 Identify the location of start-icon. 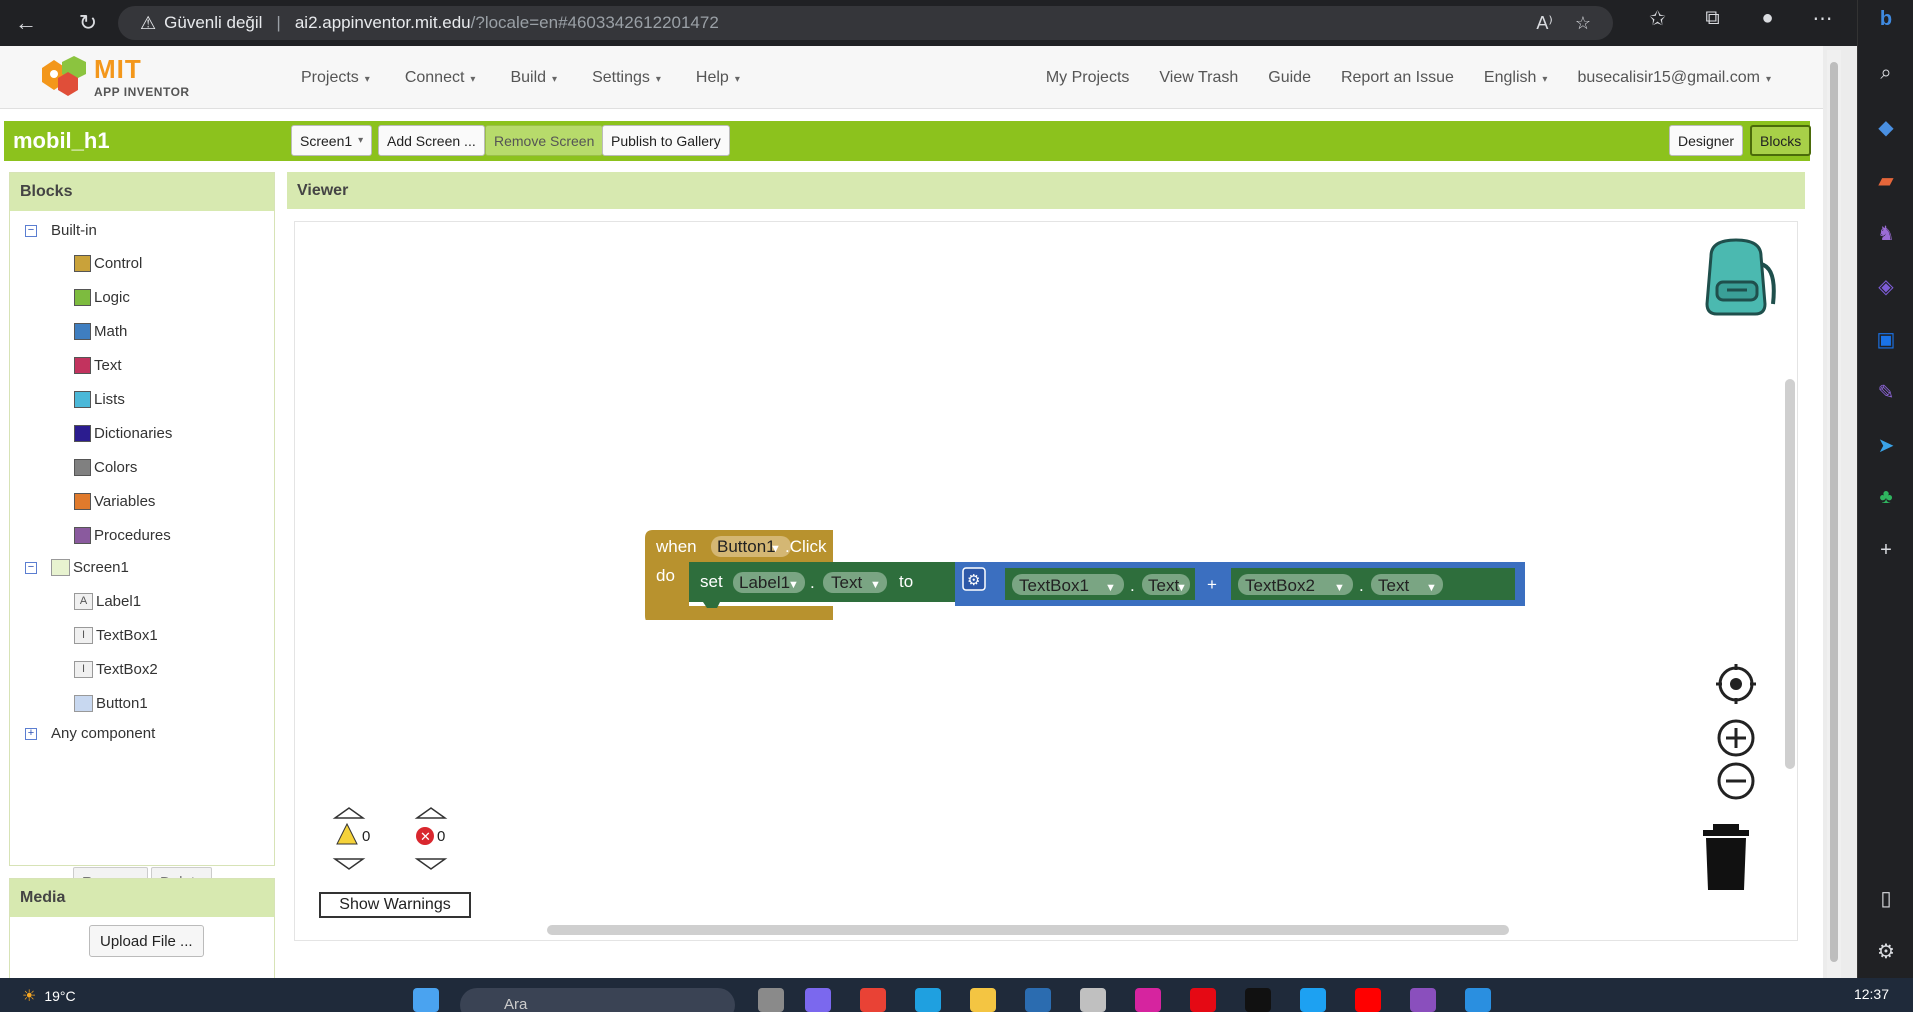
(426, 1000).